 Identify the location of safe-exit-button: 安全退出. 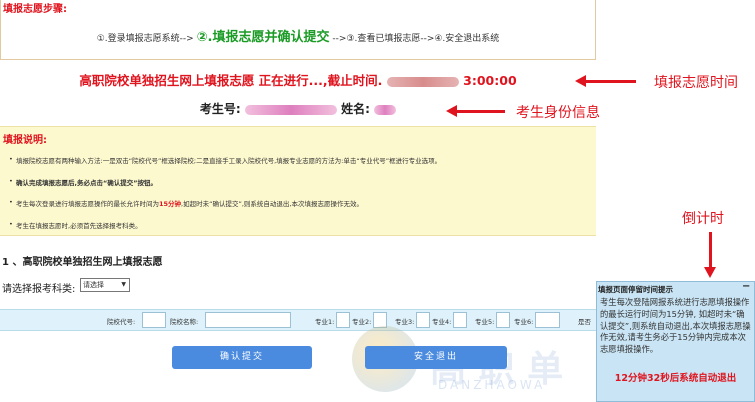
(436, 357).